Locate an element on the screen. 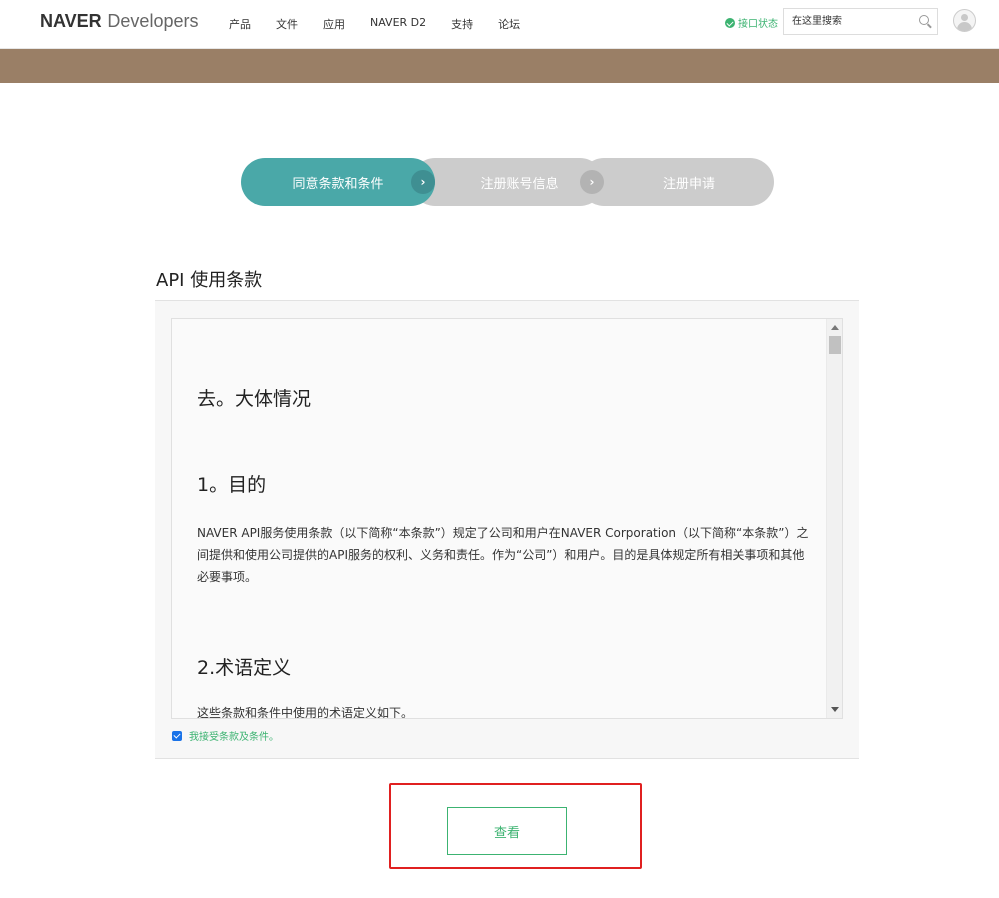 The height and width of the screenshot is (898, 999). step-label: 注册账号信息 is located at coordinates (519, 184).